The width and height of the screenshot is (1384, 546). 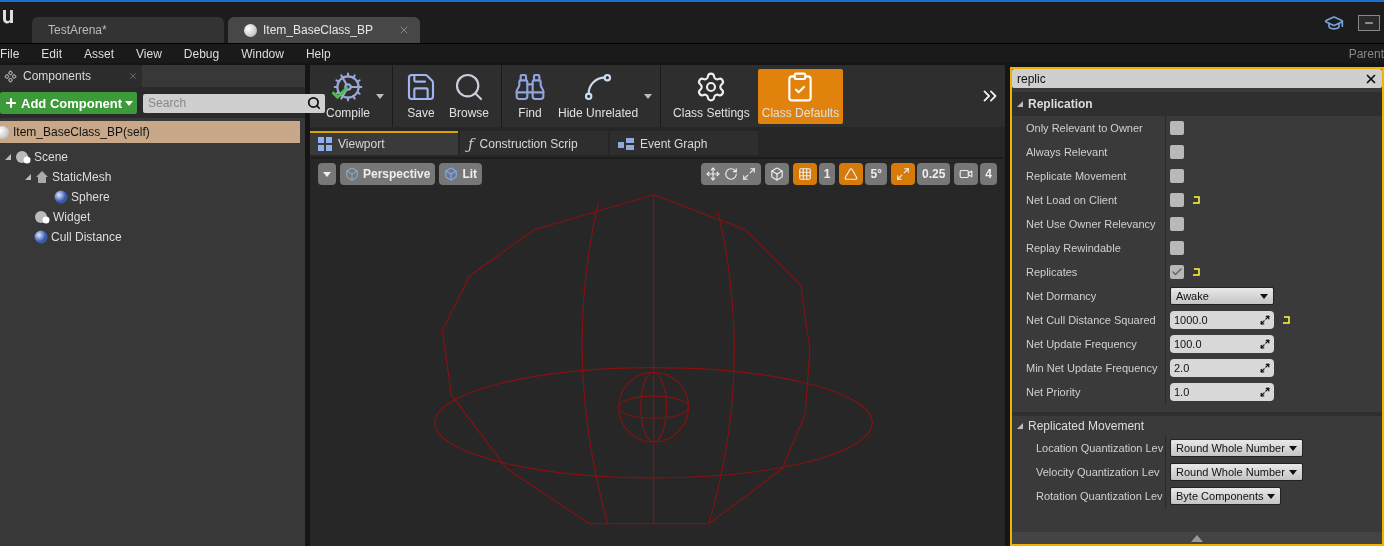 What do you see at coordinates (384, 143) in the screenshot?
I see `editor-tab: Viewport` at bounding box center [384, 143].